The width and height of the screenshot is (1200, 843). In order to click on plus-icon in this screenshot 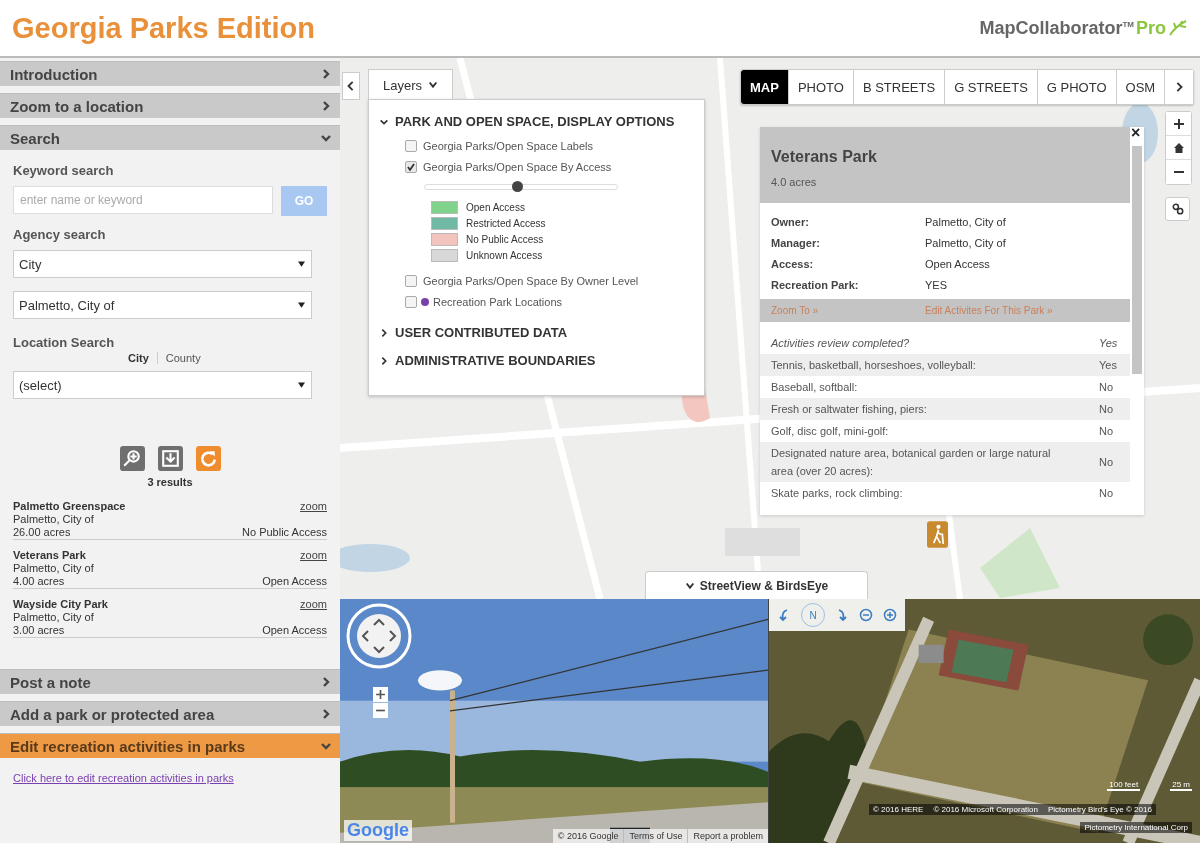, I will do `click(380, 694)`.